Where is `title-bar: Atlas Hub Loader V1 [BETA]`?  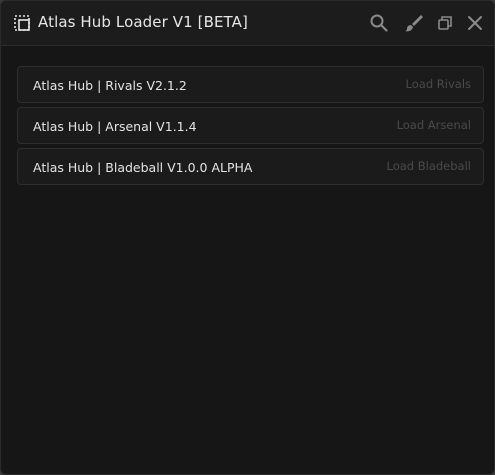
title-bar: Atlas Hub Loader V1 [BETA] is located at coordinates (247, 23).